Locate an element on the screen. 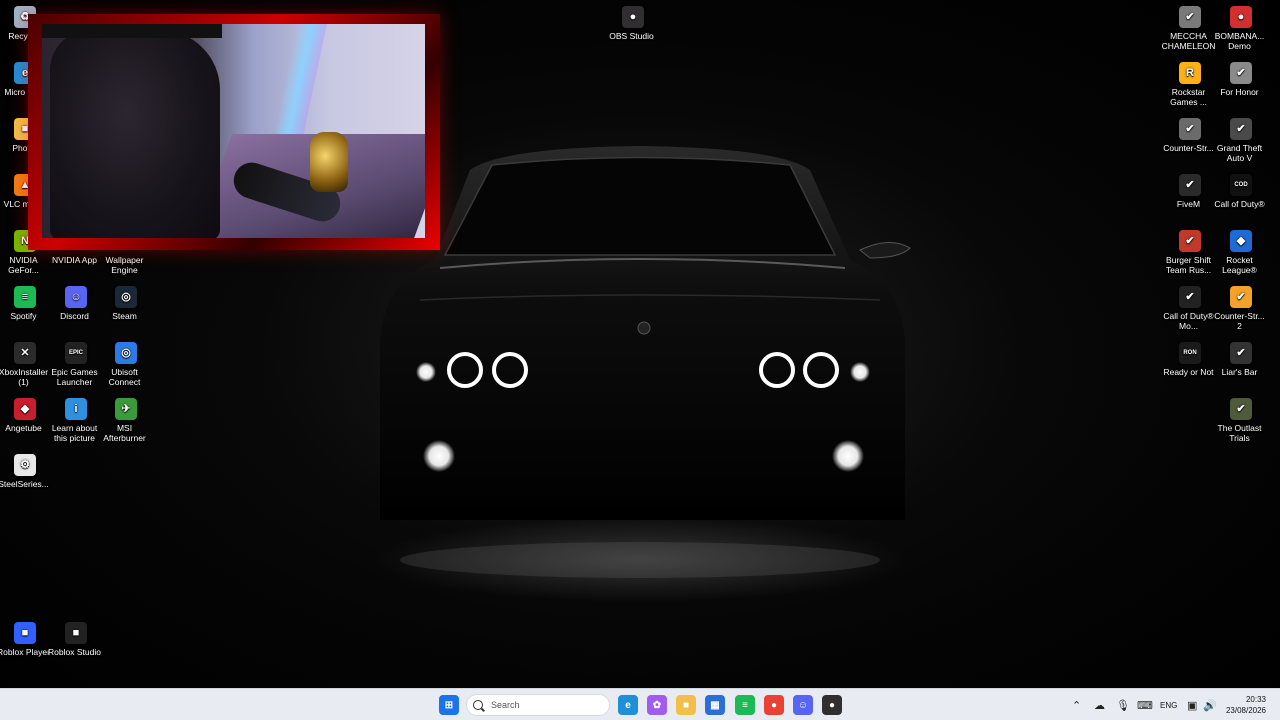 The height and width of the screenshot is (720, 1280). desktop-shortcut-label: Spotify is located at coordinates (23, 316).